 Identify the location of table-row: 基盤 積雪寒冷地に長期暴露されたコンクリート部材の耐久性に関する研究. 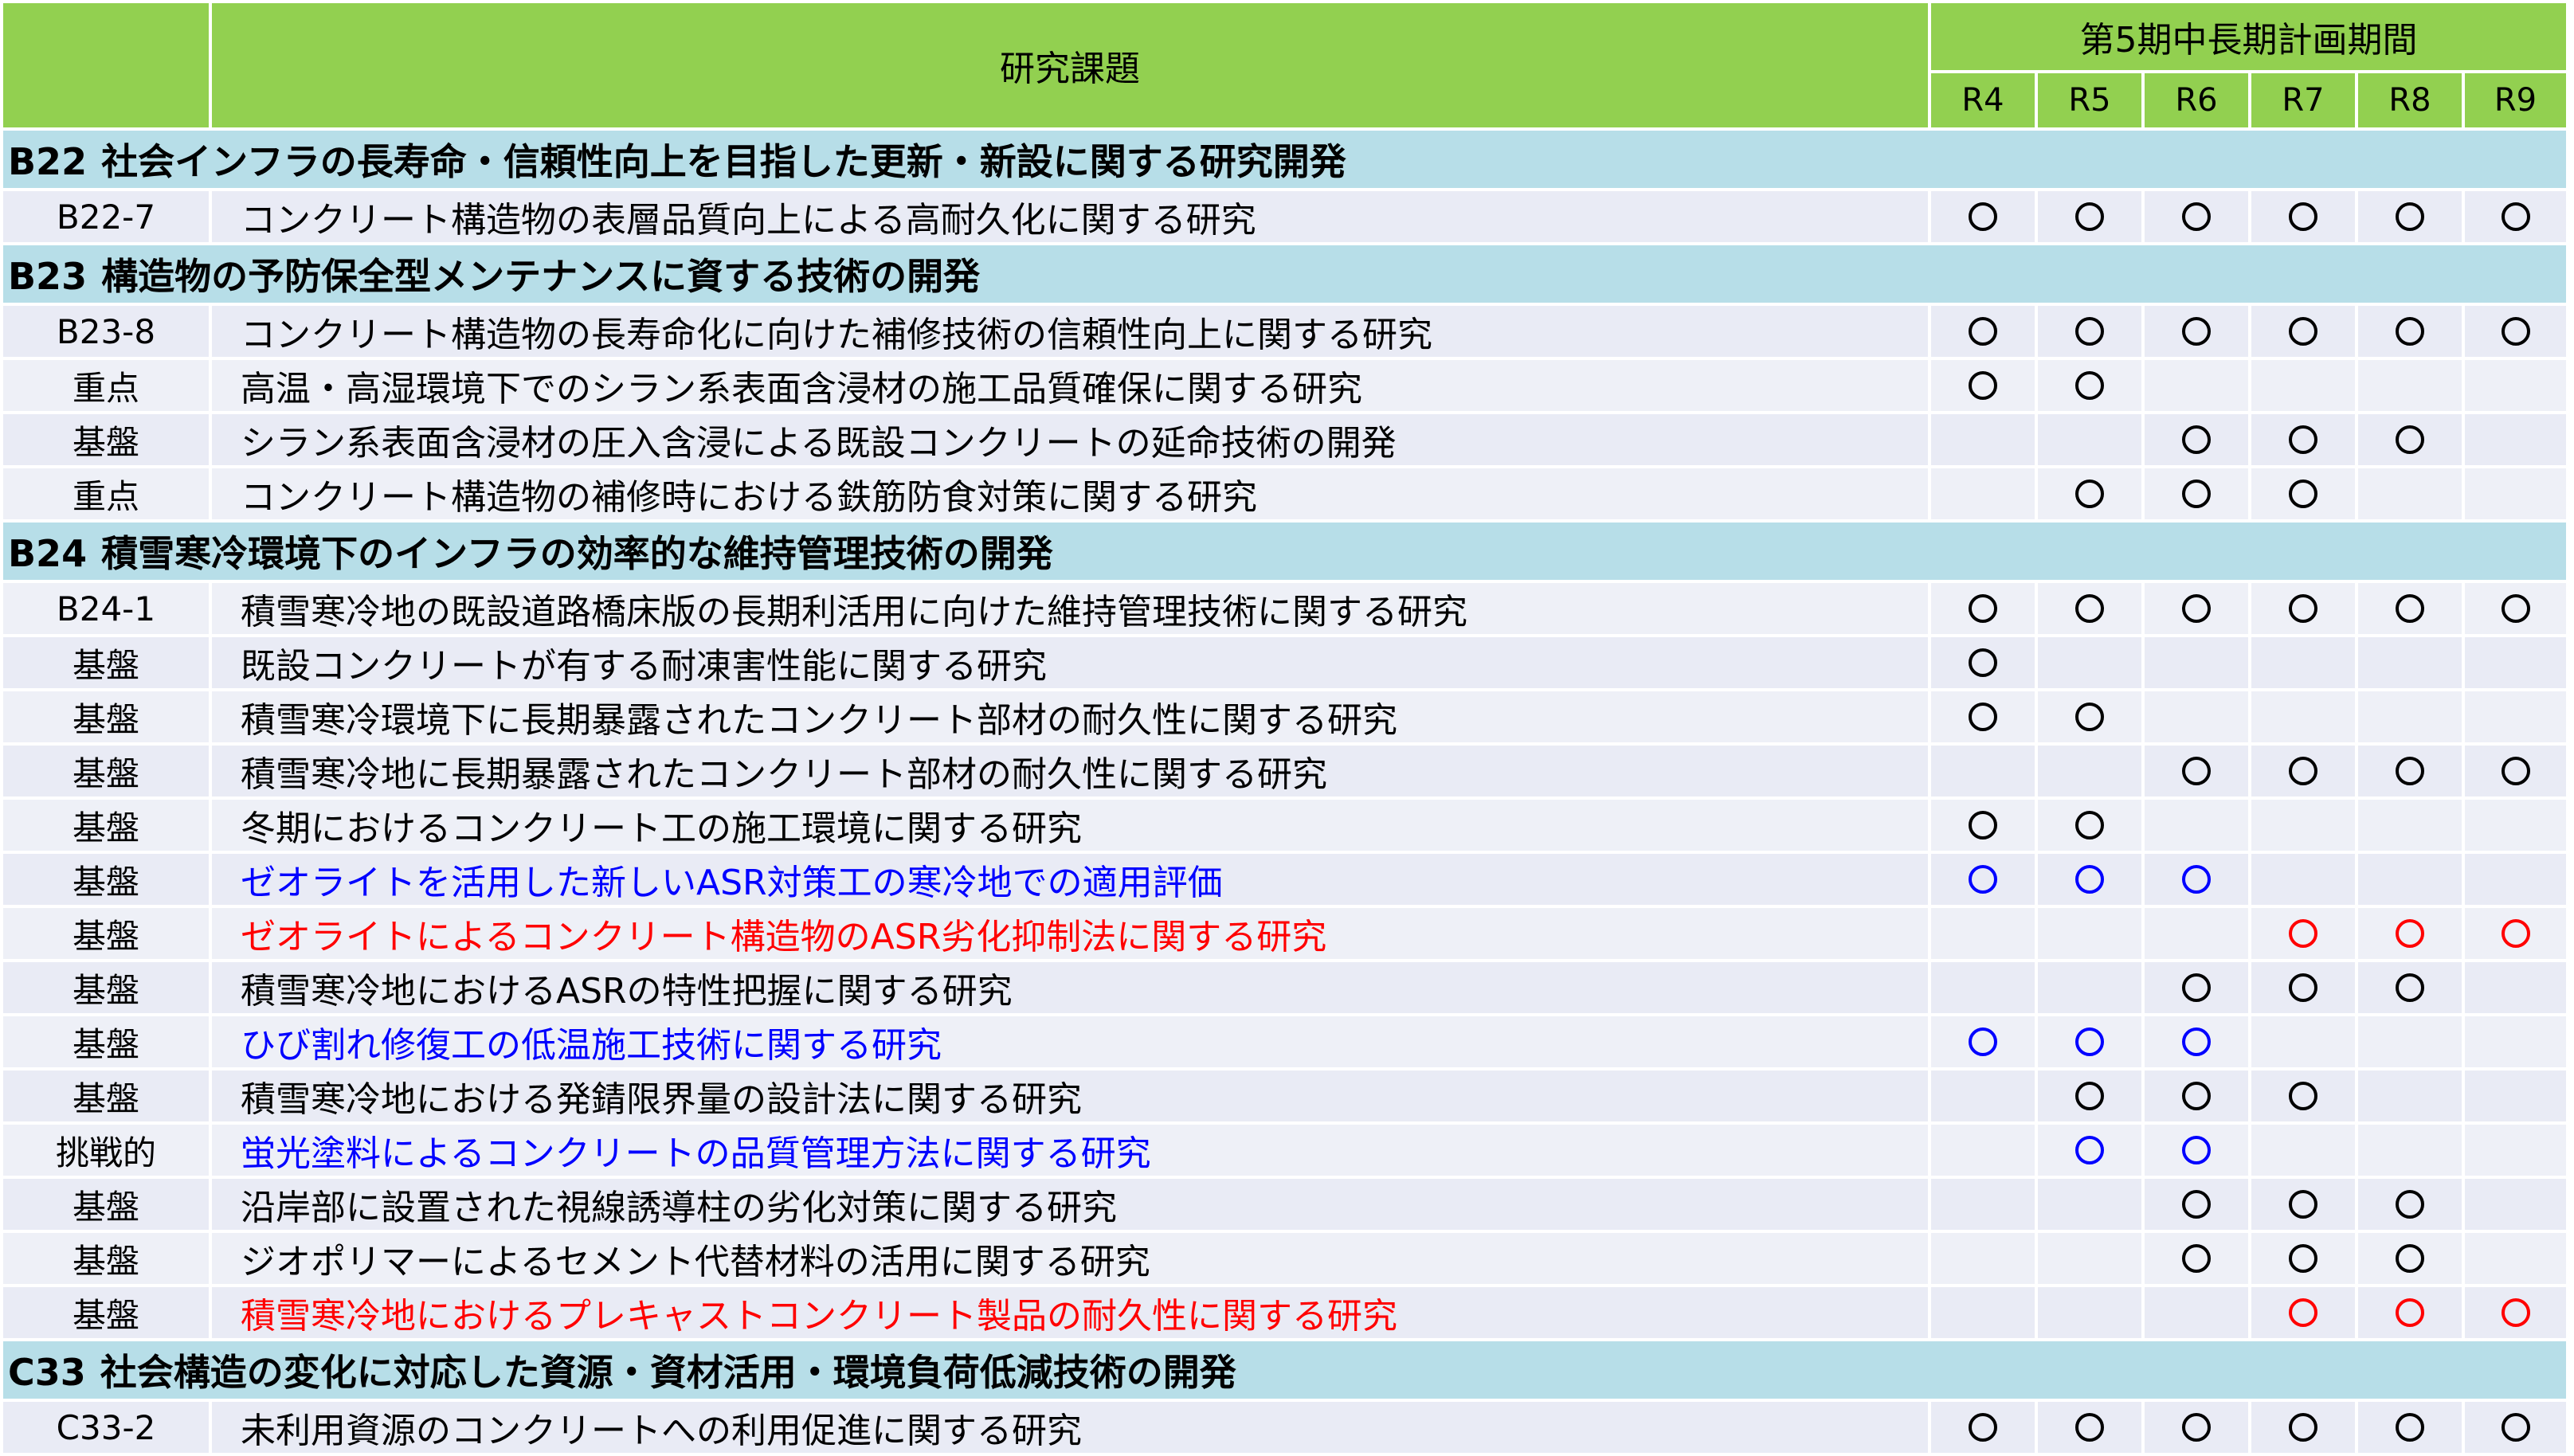
(1284, 771).